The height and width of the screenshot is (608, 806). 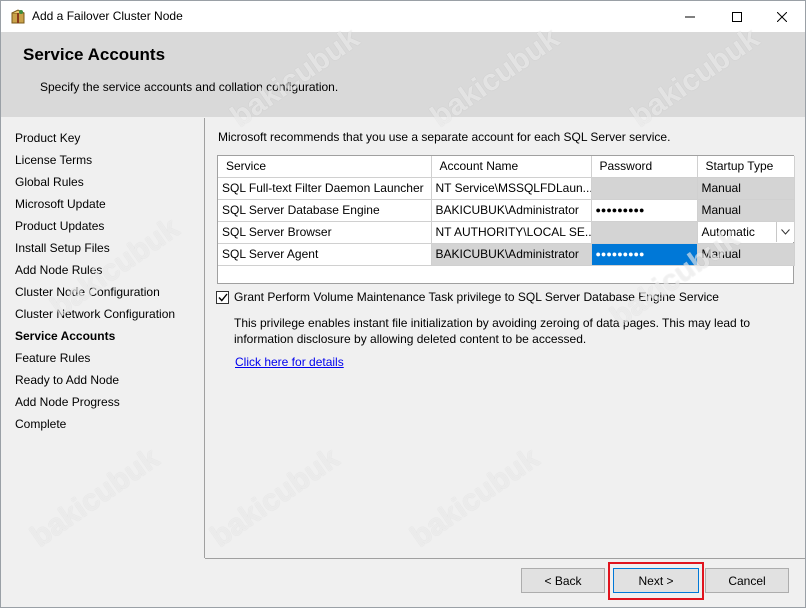 I want to click on nav-item-add-node-rules: Add Node Rules, so click(x=58, y=270).